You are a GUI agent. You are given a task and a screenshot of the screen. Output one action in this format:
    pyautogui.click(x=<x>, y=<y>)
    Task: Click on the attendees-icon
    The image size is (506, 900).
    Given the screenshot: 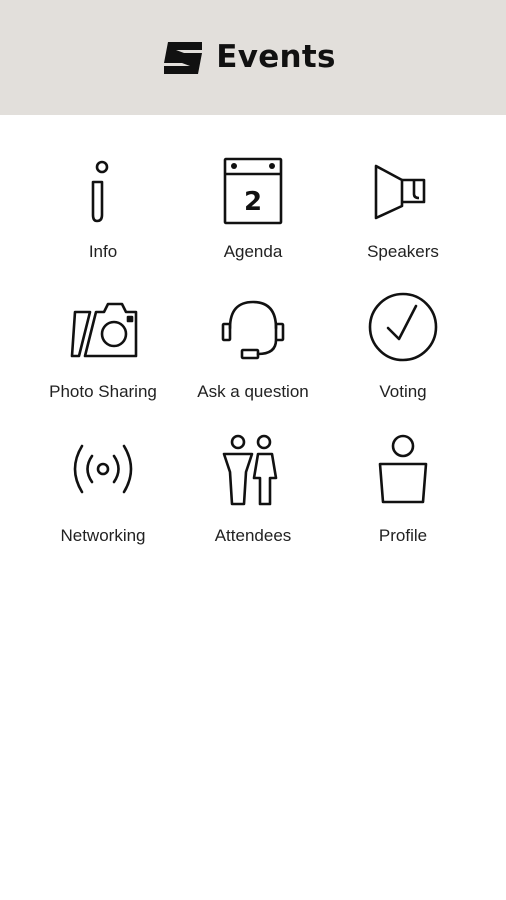 What is the action you would take?
    pyautogui.click(x=250, y=470)
    